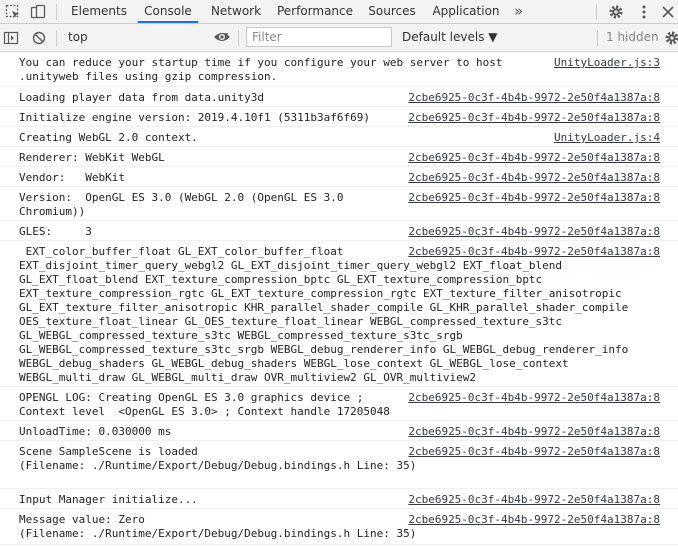  Describe the element at coordinates (168, 11) in the screenshot. I see `tab-console: Console` at that location.